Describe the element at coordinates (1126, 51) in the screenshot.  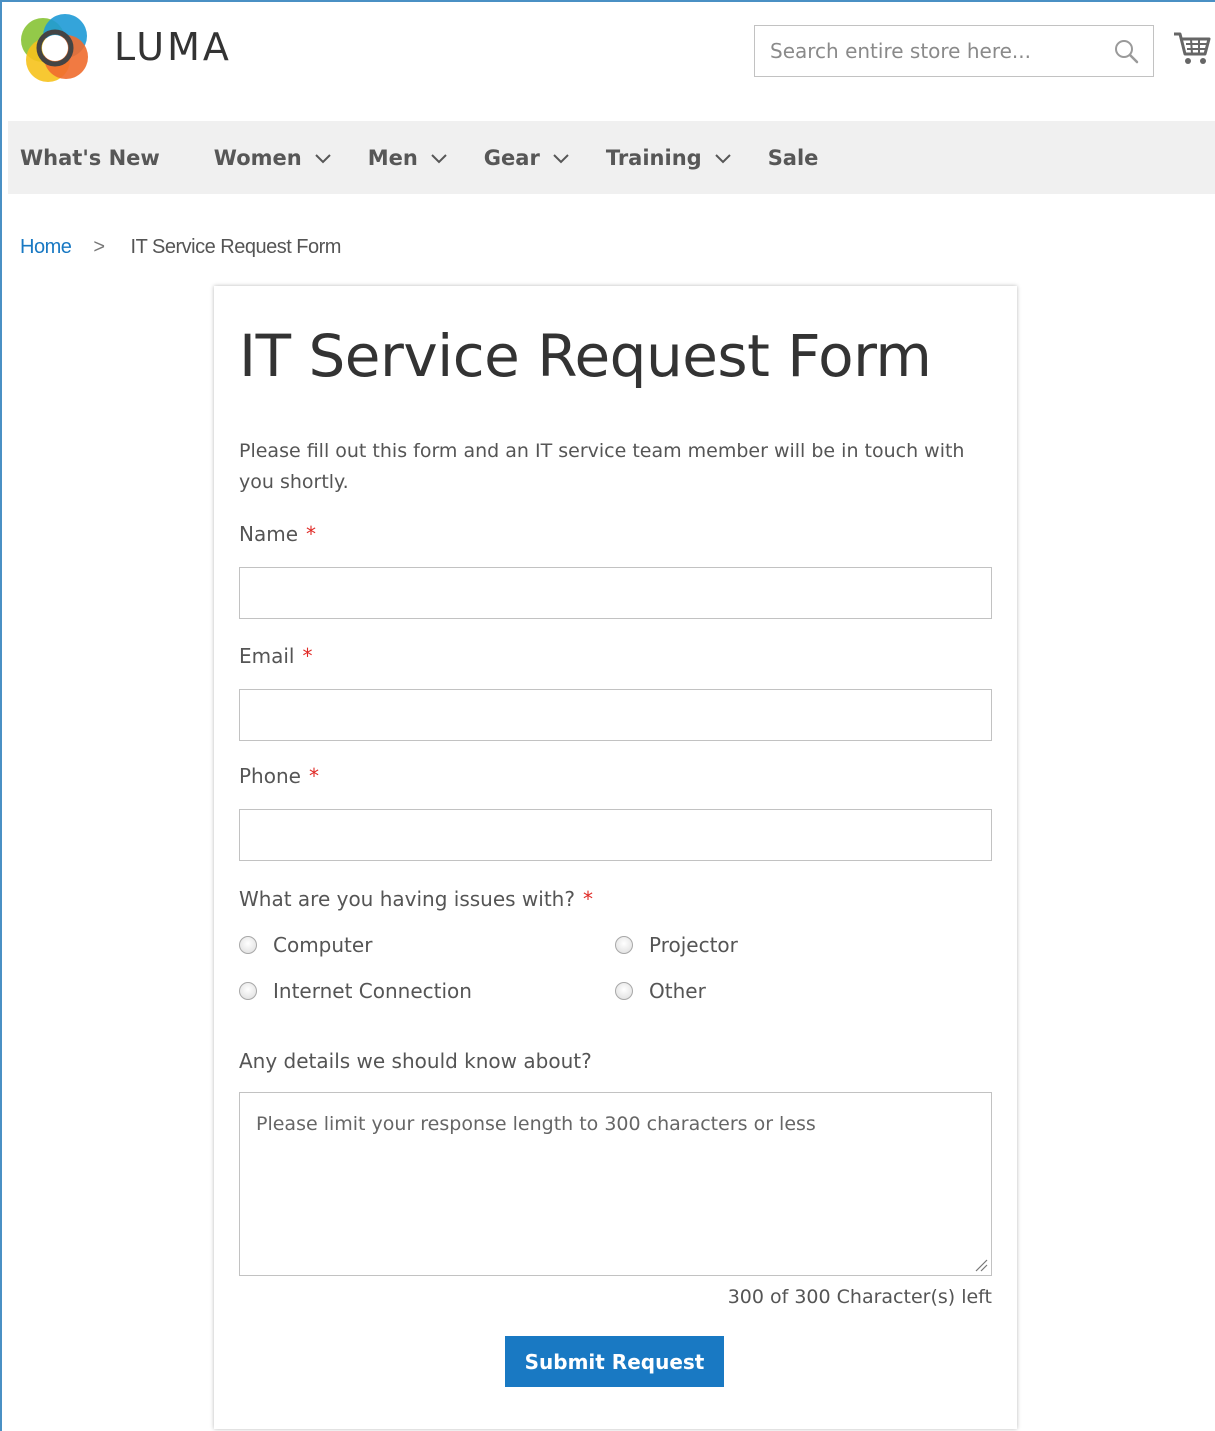
I see `search-icon` at that location.